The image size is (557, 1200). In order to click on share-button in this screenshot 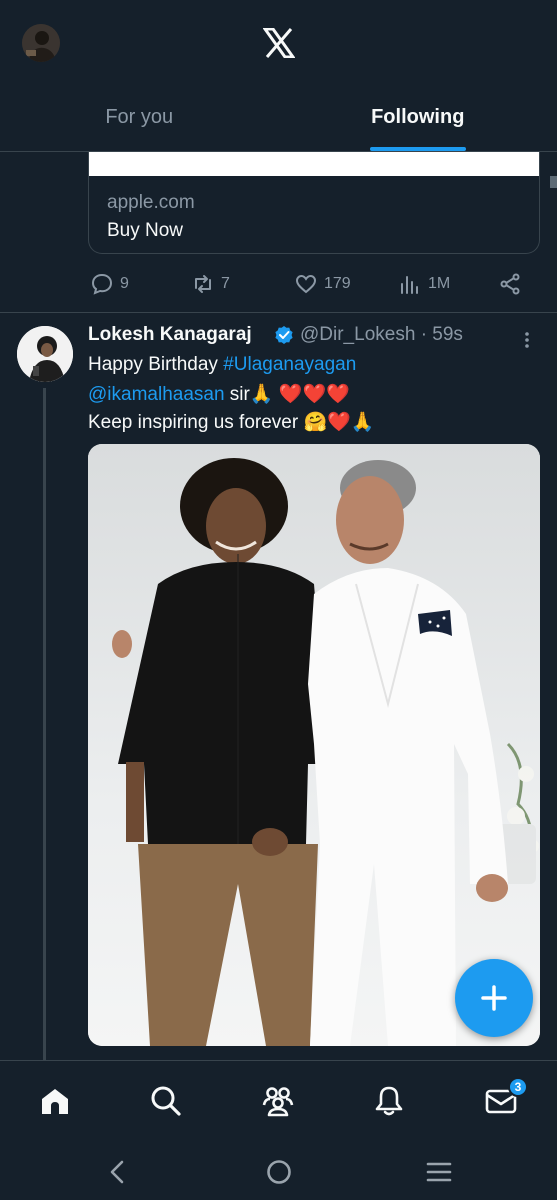, I will do `click(510, 284)`.